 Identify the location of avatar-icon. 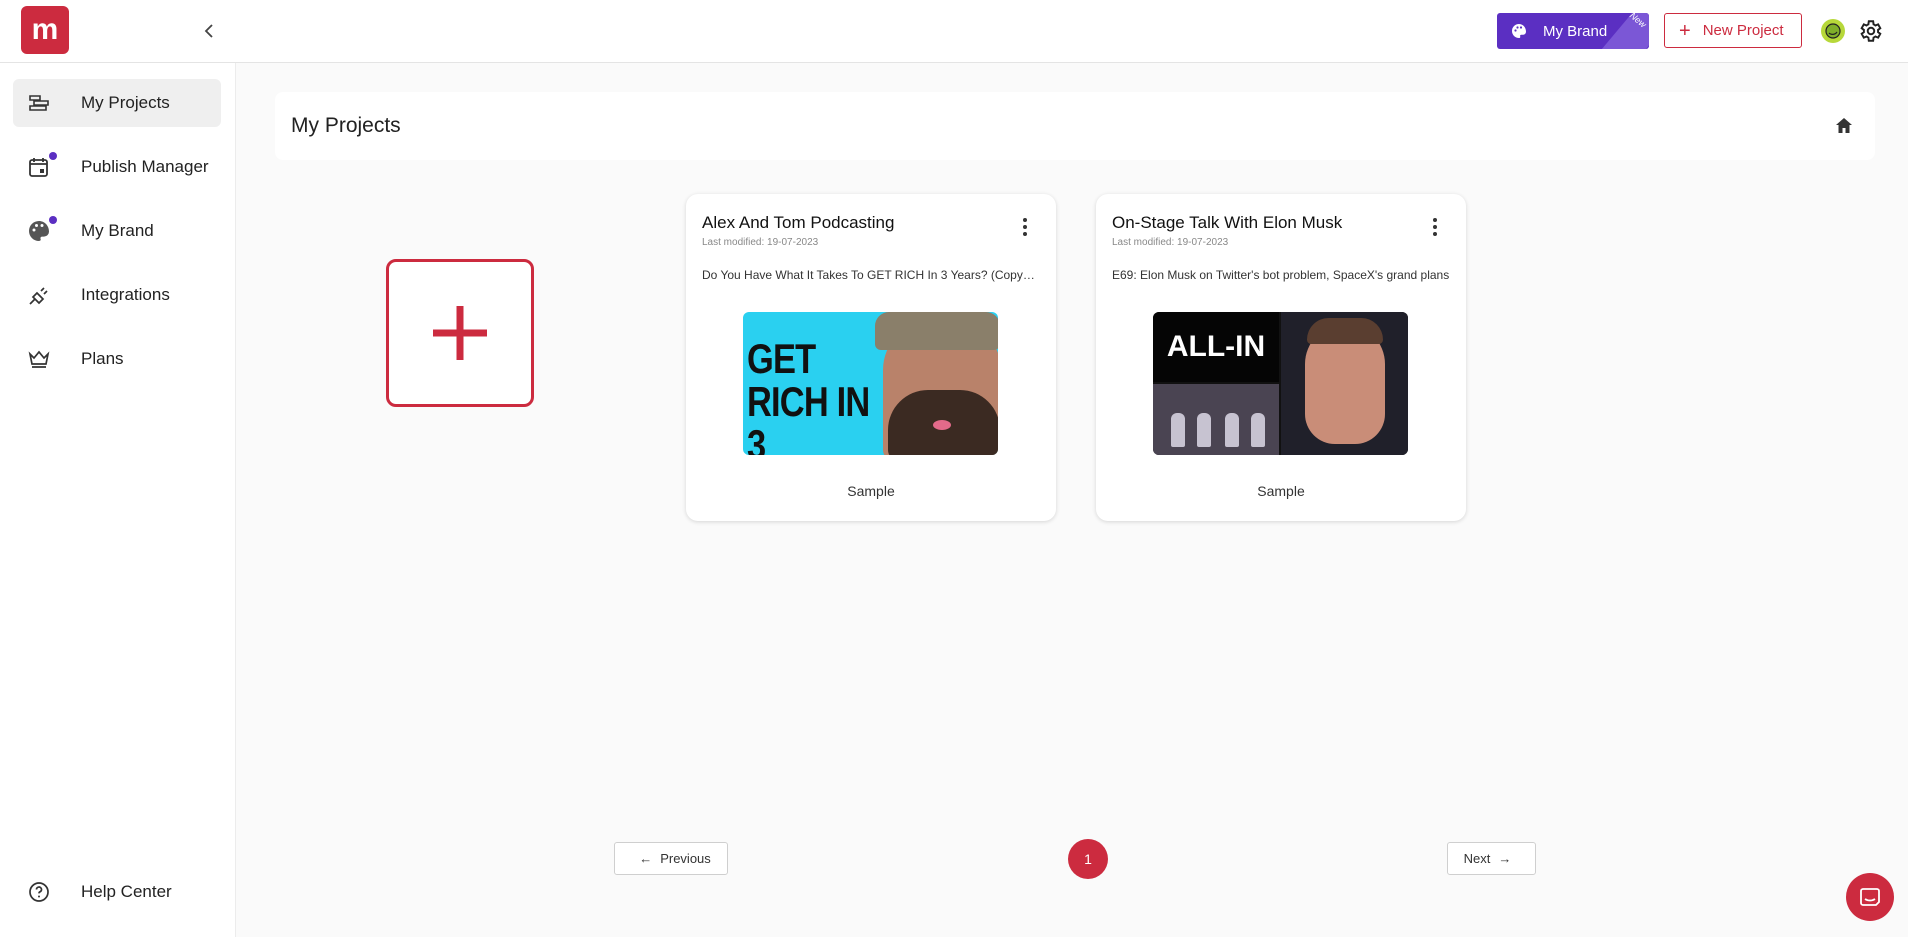
(1833, 31).